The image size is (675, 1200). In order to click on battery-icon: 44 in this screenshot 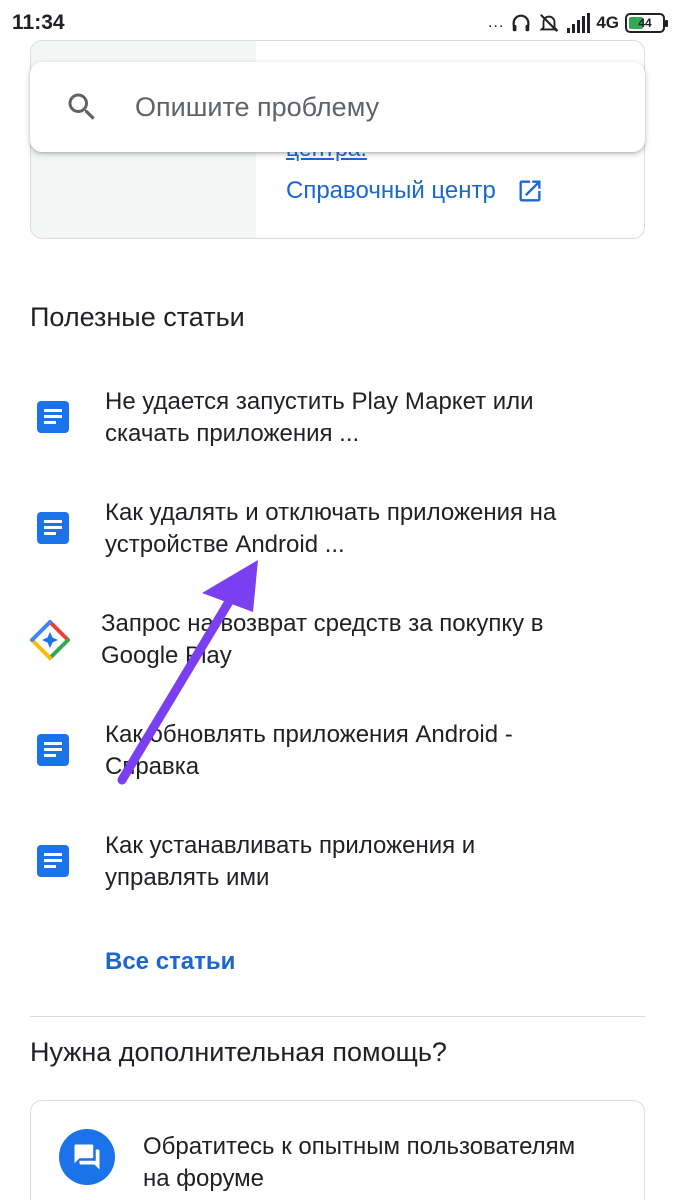, I will do `click(646, 23)`.